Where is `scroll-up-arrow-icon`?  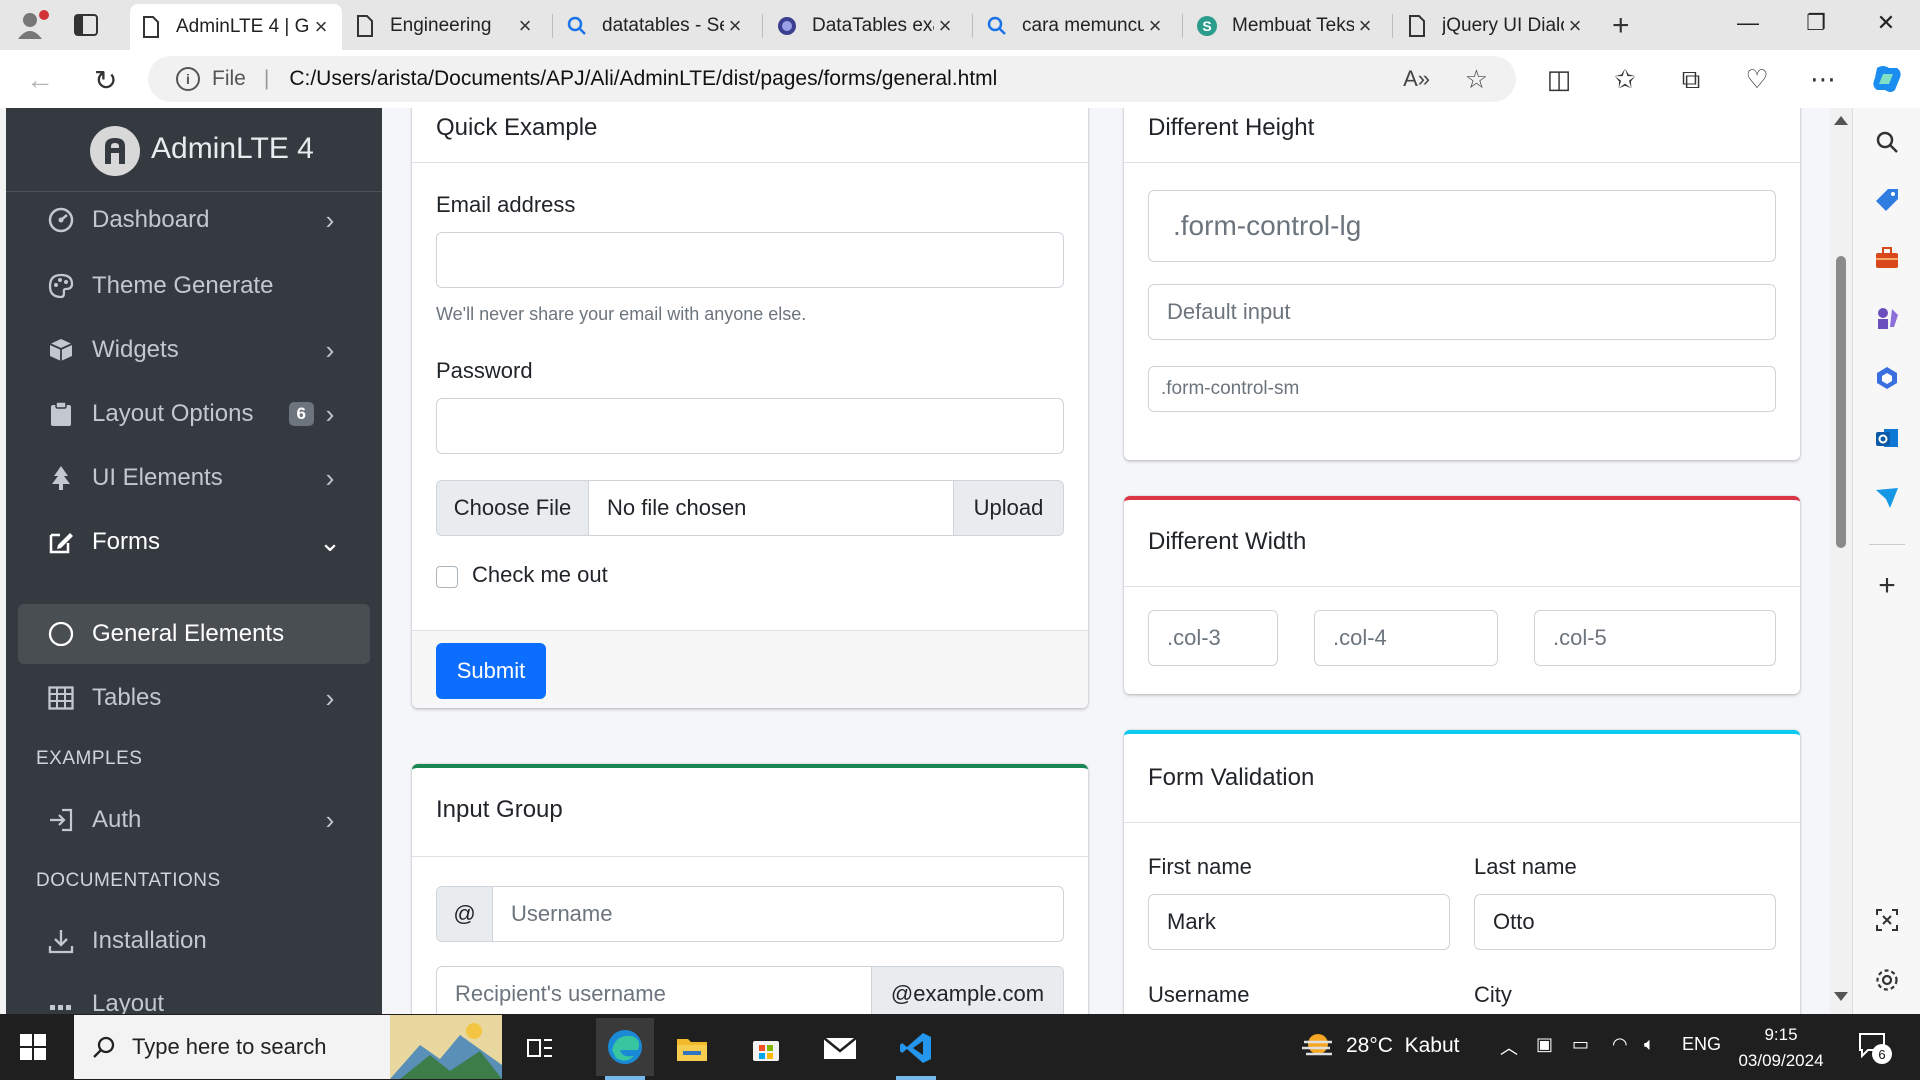
scroll-up-arrow-icon is located at coordinates (1841, 120).